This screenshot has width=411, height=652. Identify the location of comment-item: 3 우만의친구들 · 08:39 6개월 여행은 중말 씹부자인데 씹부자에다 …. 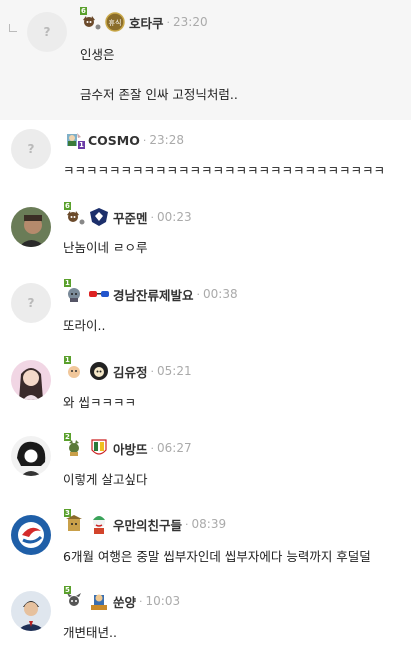
(205, 548).